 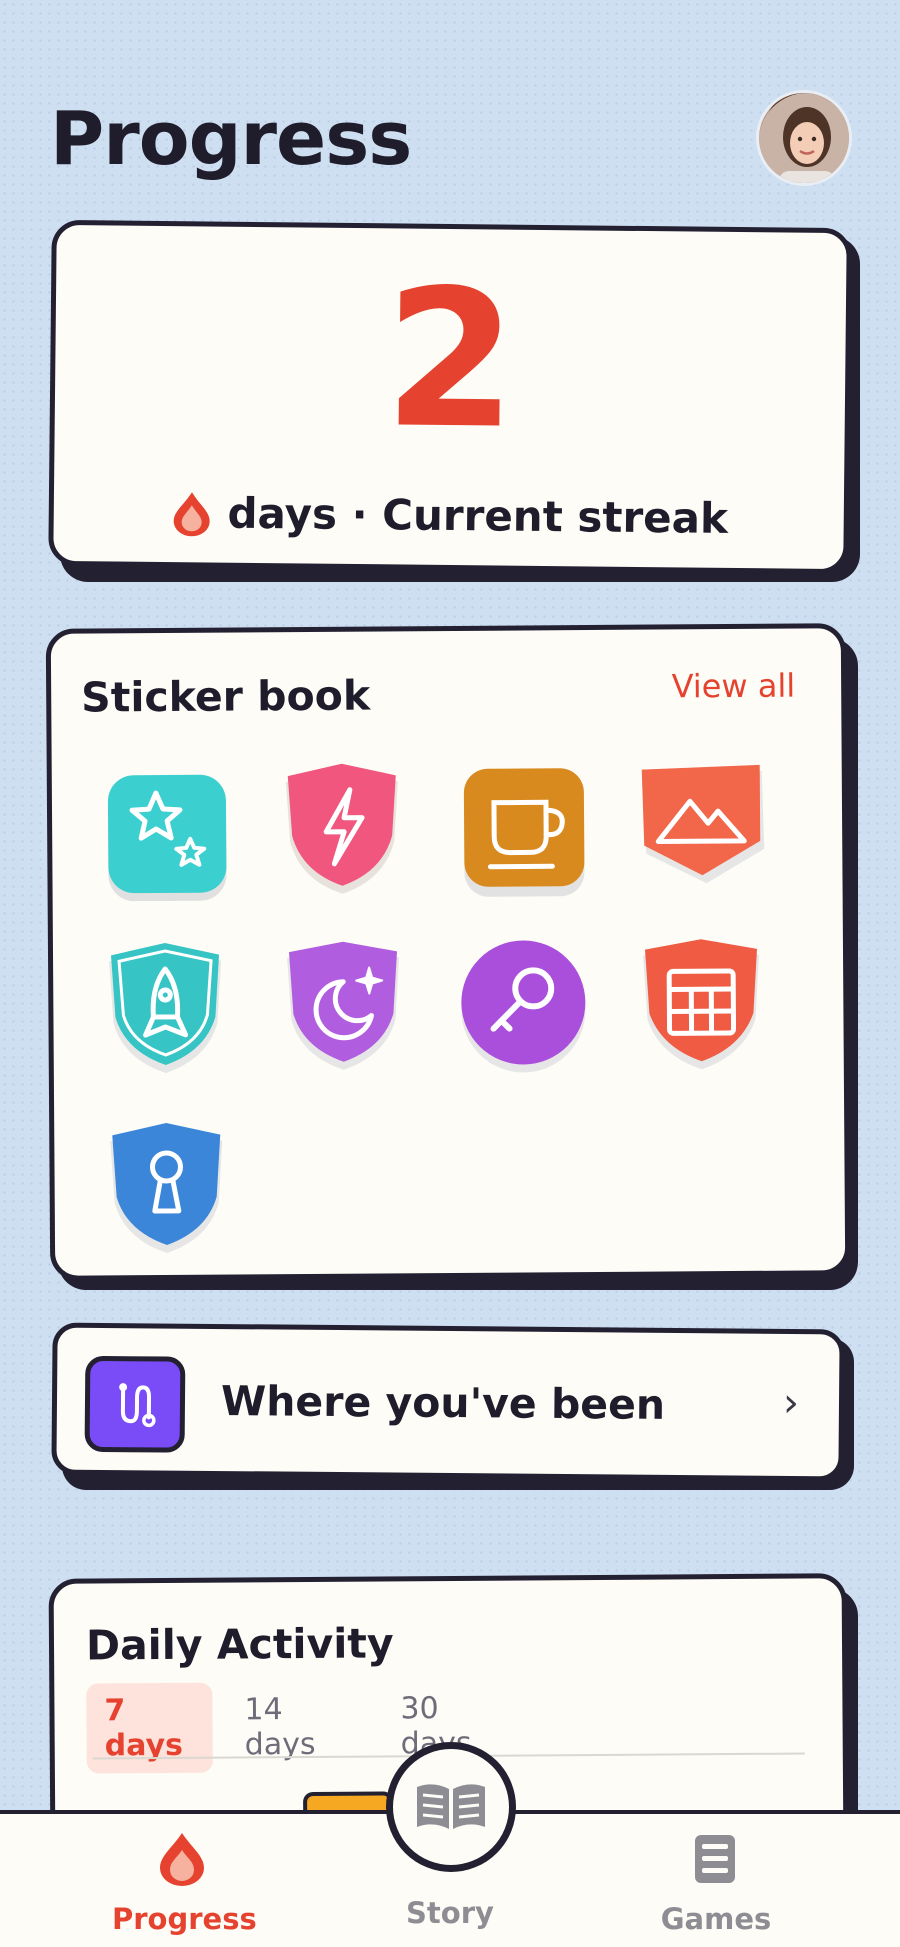 I want to click on flame-icon, so click(x=191, y=513).